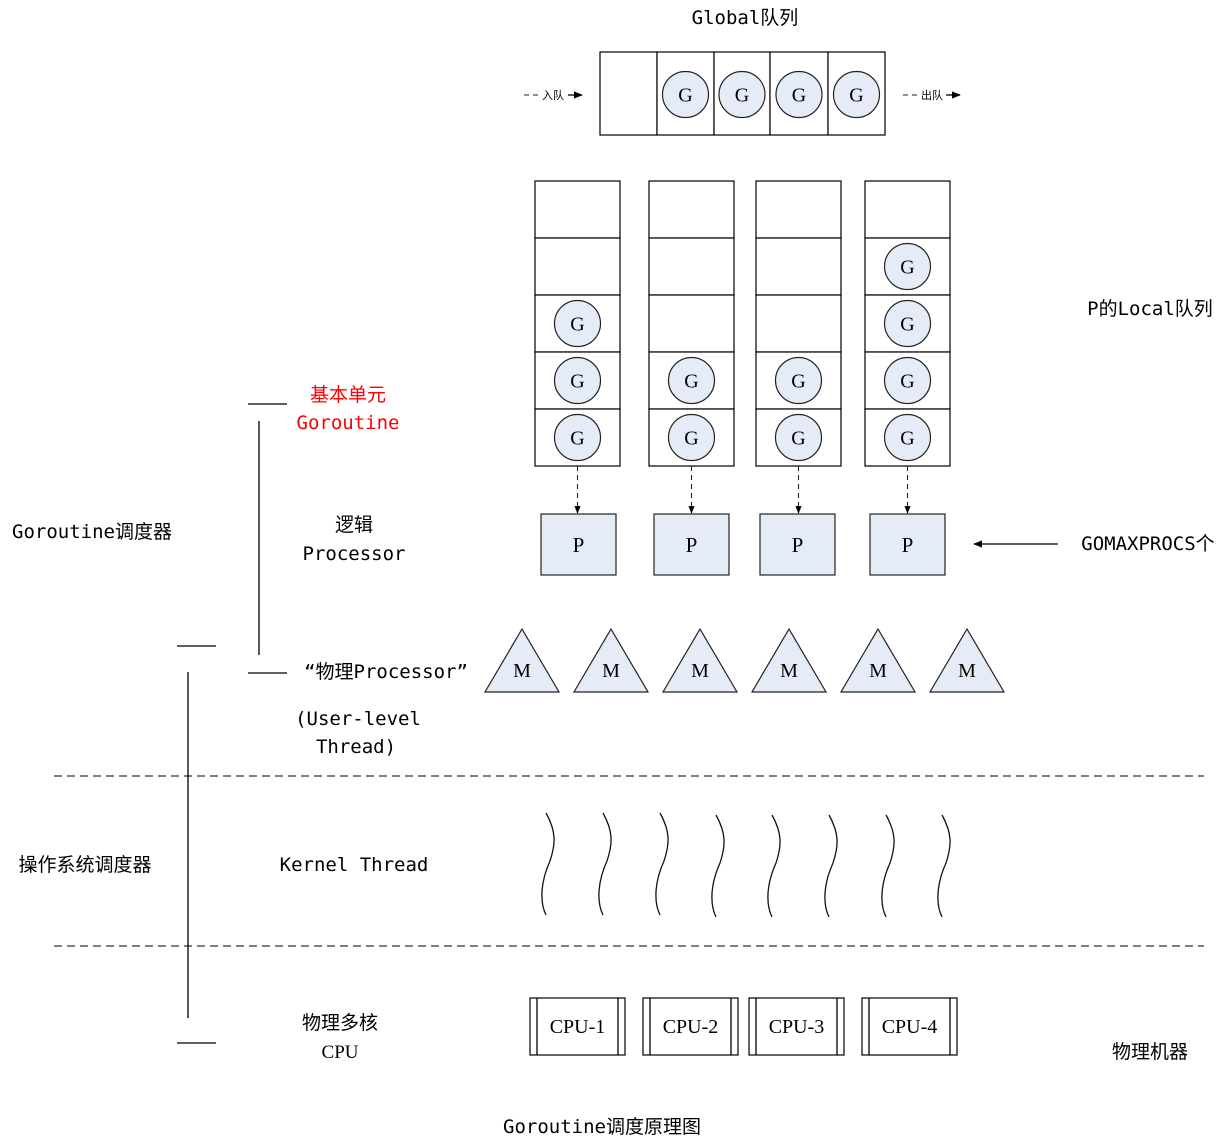 Image resolution: width=1224 pixels, height=1147 pixels. I want to click on cpu-core: CPU-4, so click(909, 1026).